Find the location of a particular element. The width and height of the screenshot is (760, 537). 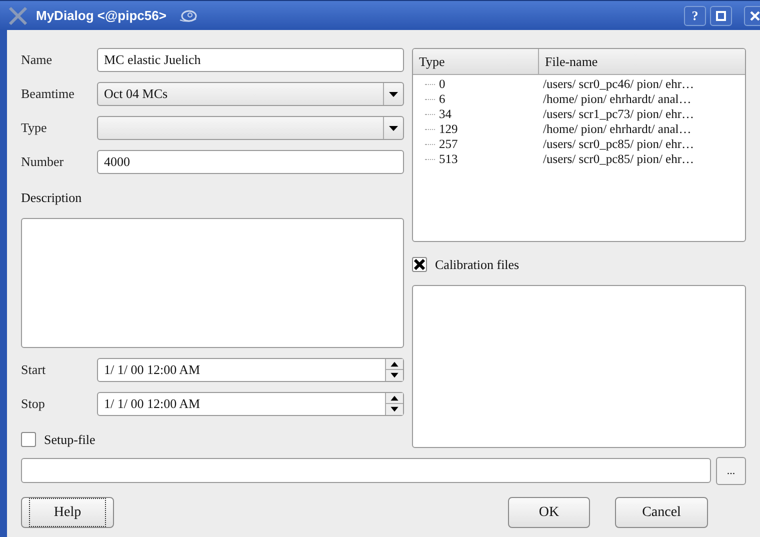

text-field: MC elastic Juelich is located at coordinates (250, 60).